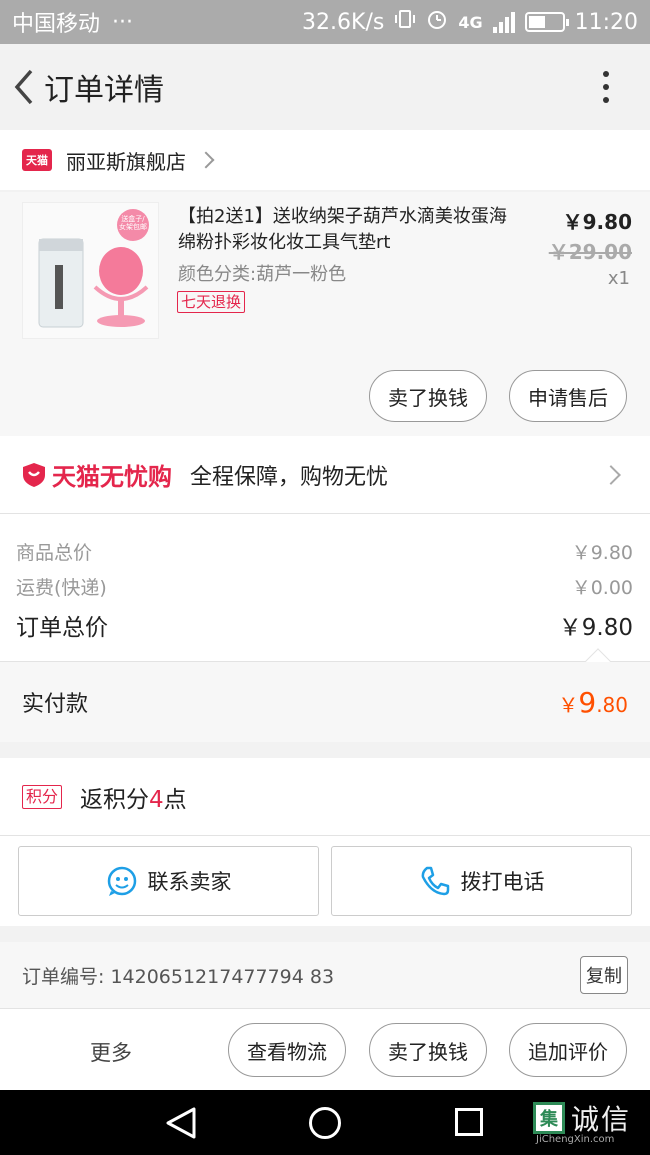 This screenshot has width=650, height=1155. I want to click on contact-seller-button: 联系卖家, so click(168, 881).